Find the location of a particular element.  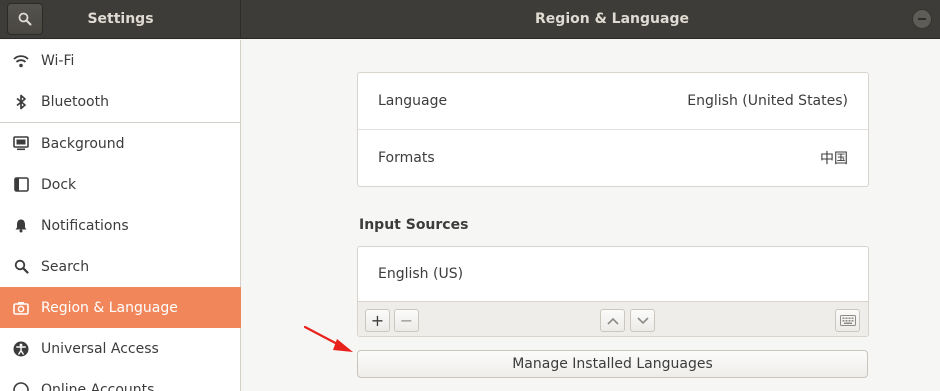

sidebar-item-notifications: Notifications is located at coordinates (120, 225).